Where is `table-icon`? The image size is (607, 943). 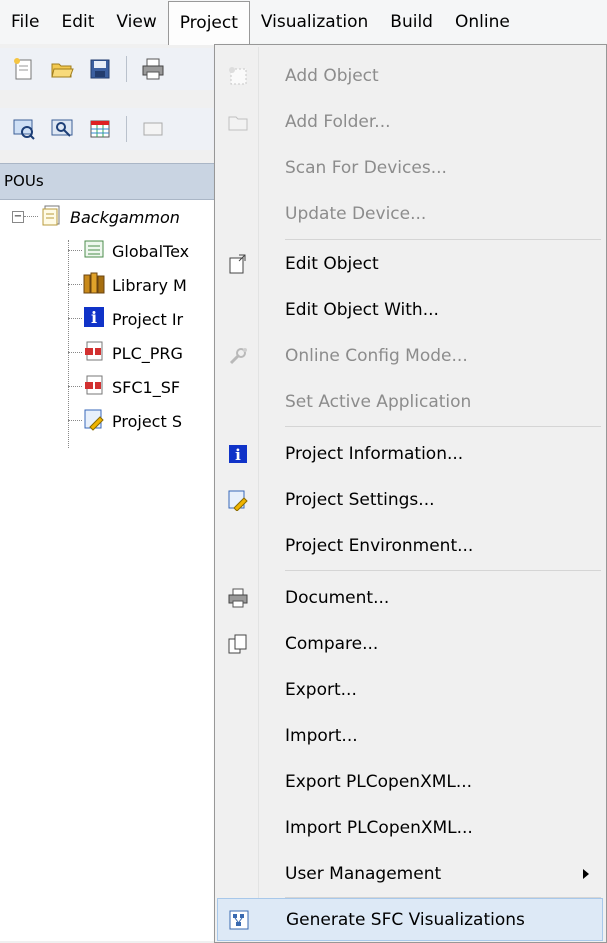 table-icon is located at coordinates (100, 129).